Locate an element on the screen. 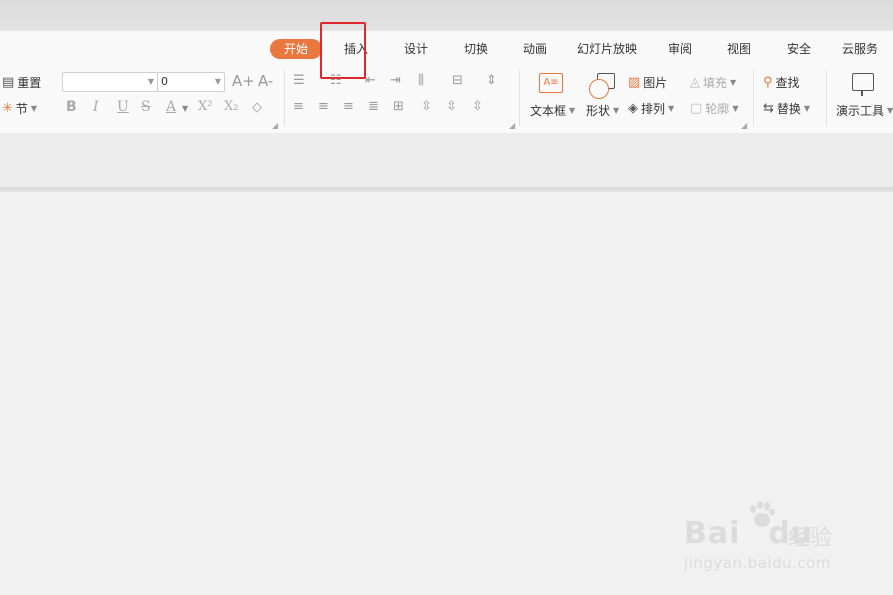 This screenshot has height=595, width=893. columns-icon: ⫼ is located at coordinates (421, 80).